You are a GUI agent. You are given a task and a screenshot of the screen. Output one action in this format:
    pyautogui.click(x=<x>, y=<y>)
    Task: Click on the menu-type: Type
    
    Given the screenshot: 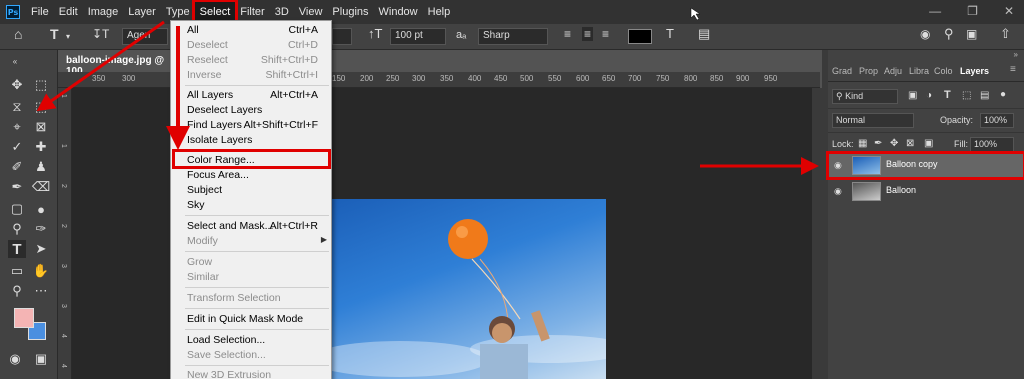 What is the action you would take?
    pyautogui.click(x=178, y=12)
    